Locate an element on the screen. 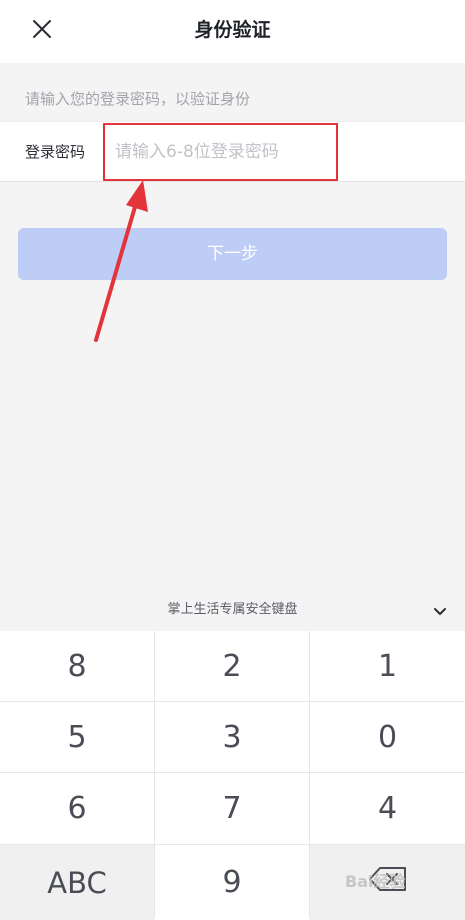  instruction-text: 请输入您的登录密码，以验证身份 is located at coordinates (138, 99).